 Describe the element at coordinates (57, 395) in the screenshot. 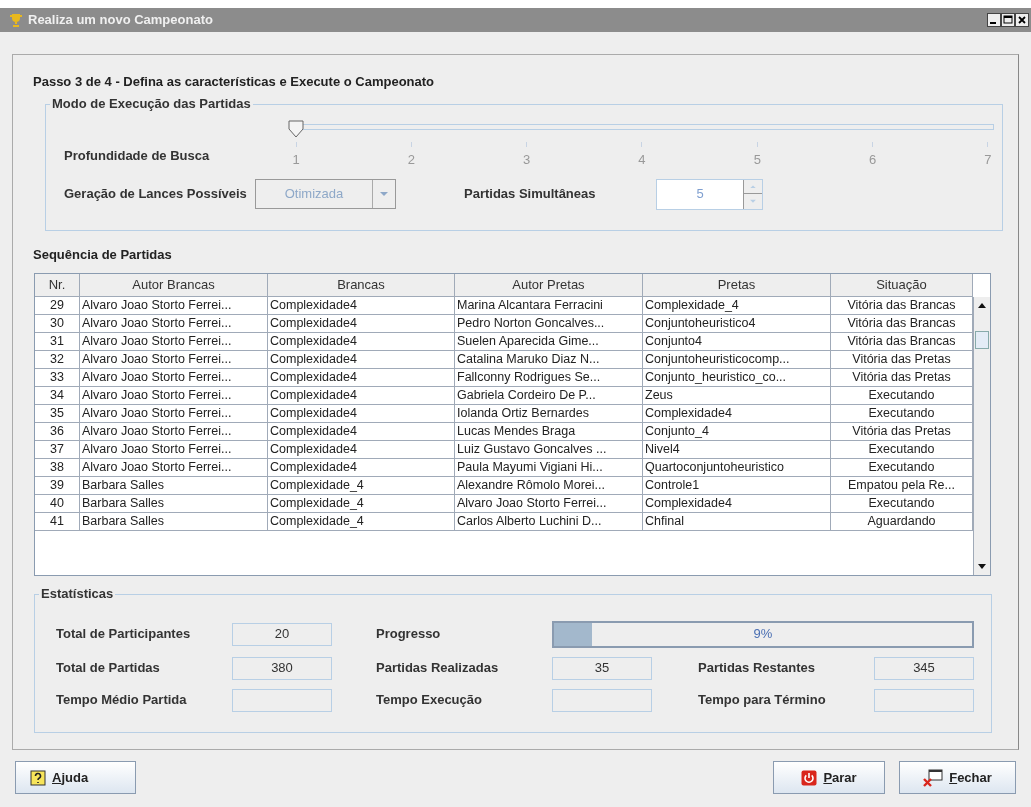

I see `table-cell: 34` at that location.